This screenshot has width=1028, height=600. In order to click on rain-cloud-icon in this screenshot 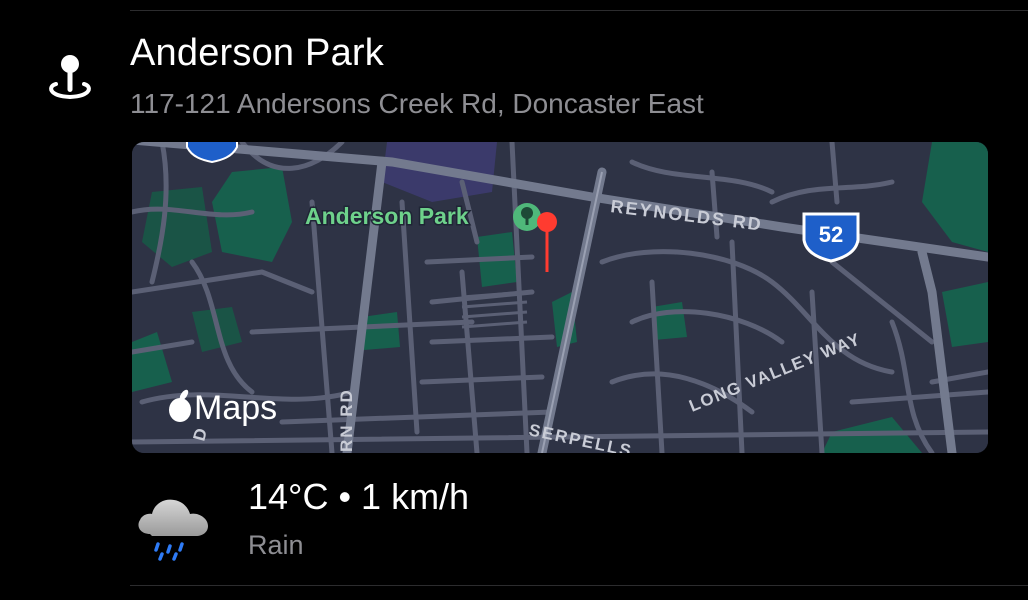, I will do `click(173, 530)`.